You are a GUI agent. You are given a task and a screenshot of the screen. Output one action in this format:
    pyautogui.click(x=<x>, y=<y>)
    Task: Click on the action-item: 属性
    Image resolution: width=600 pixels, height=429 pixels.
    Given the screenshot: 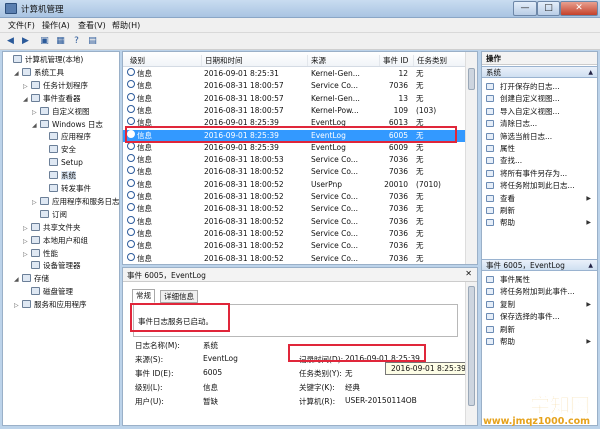 What is the action you would take?
    pyautogui.click(x=539, y=148)
    